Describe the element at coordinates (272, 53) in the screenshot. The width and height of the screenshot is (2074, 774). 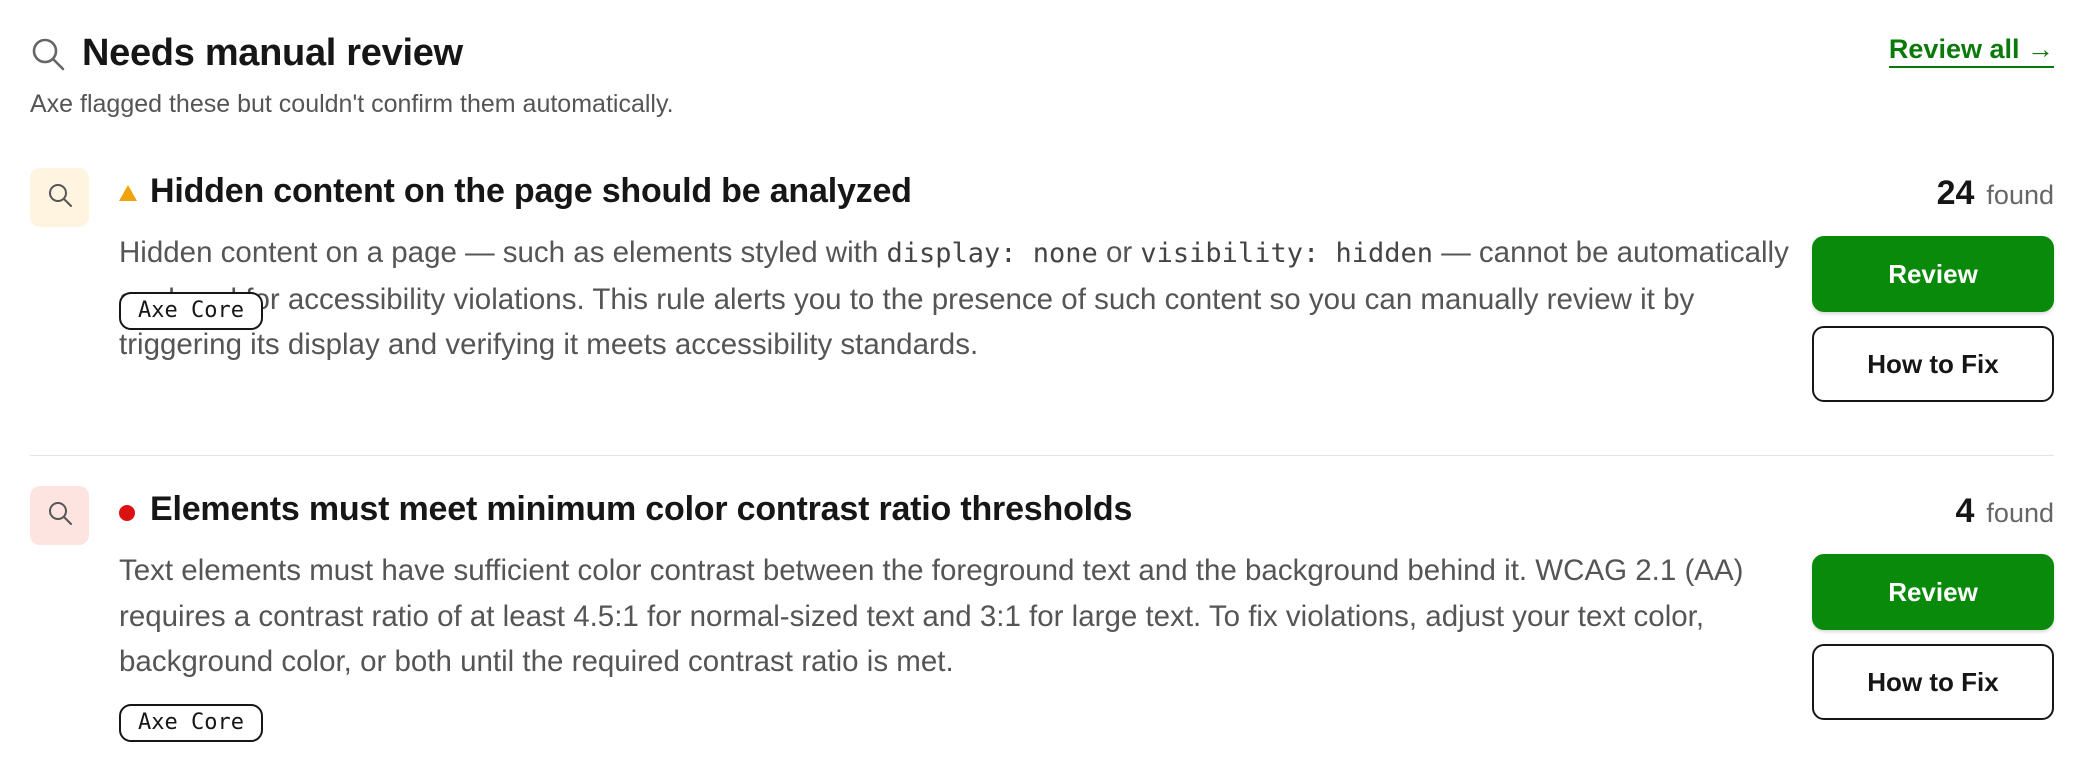
I see `section-title: Needs manual review` at that location.